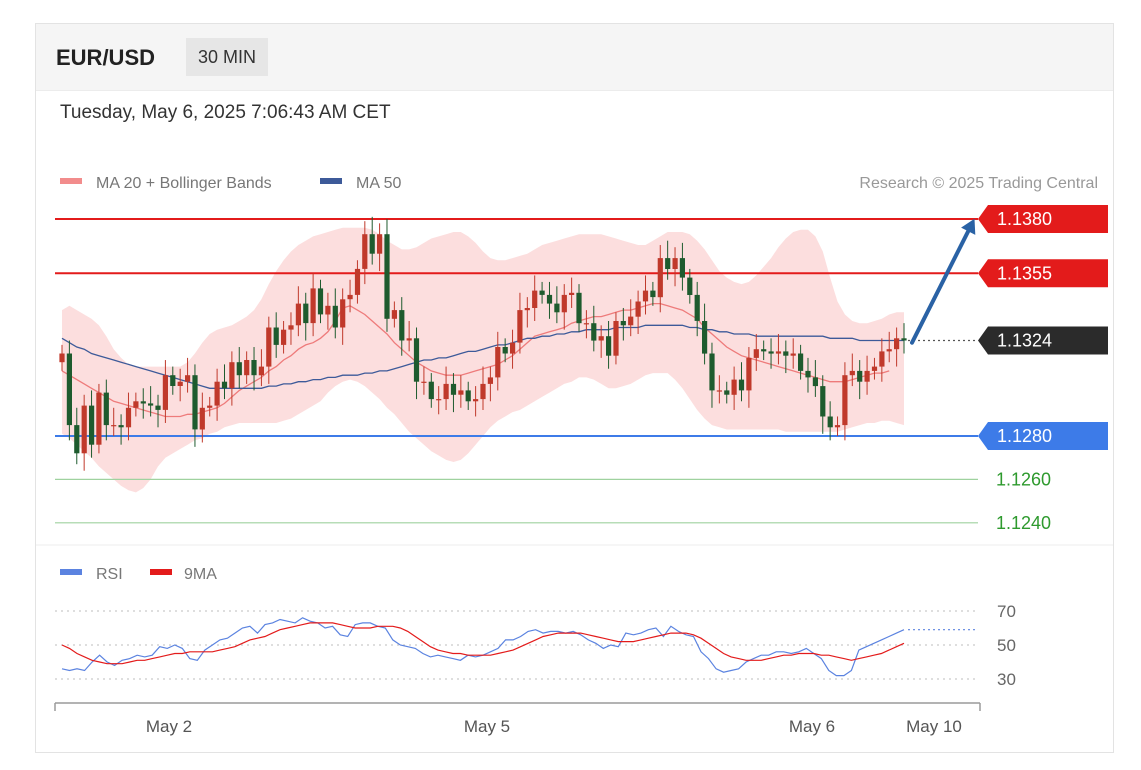  What do you see at coordinates (1006, 645) in the screenshot?
I see `rsi-tick-label: 50` at bounding box center [1006, 645].